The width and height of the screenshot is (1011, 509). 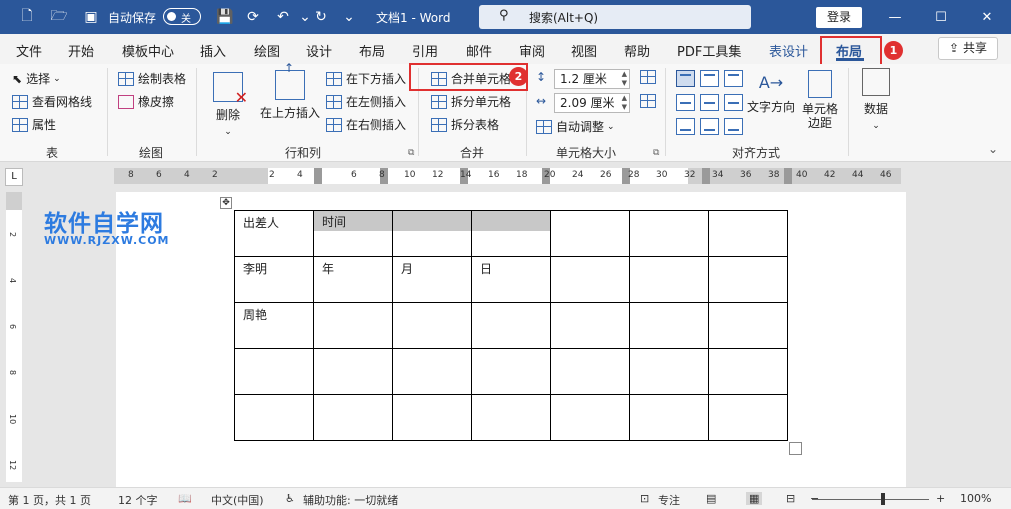 What do you see at coordinates (993, 149) in the screenshot?
I see `collapse-ribbon-icon: ⌄` at bounding box center [993, 149].